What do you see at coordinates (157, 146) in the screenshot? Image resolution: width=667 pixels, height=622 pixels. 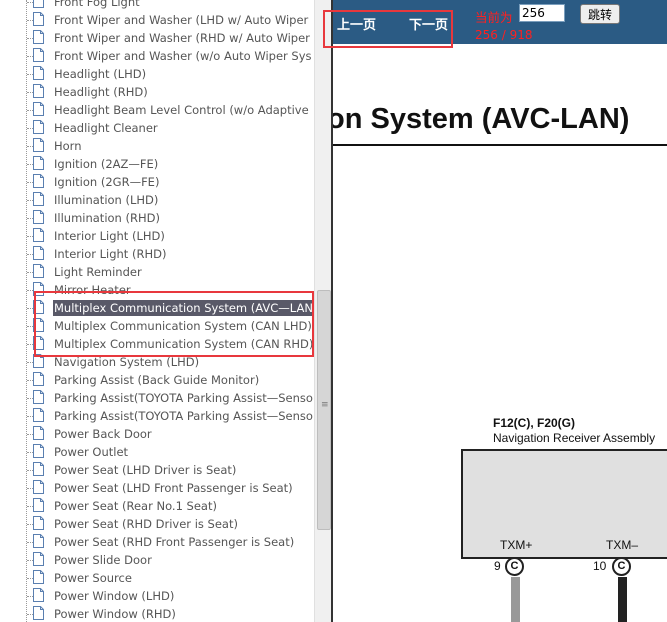 I see `tree-item: Horn` at bounding box center [157, 146].